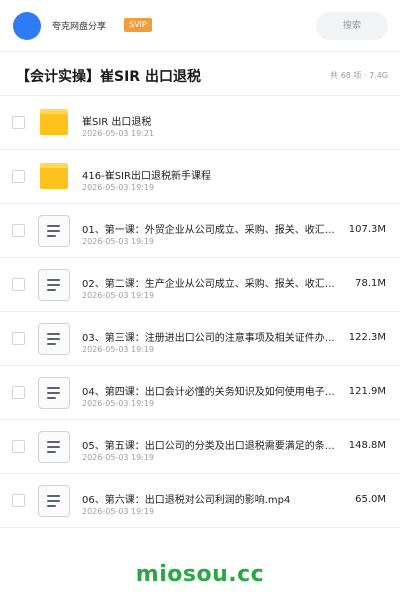  I want to click on watermark: miosou.cc, so click(200, 574).